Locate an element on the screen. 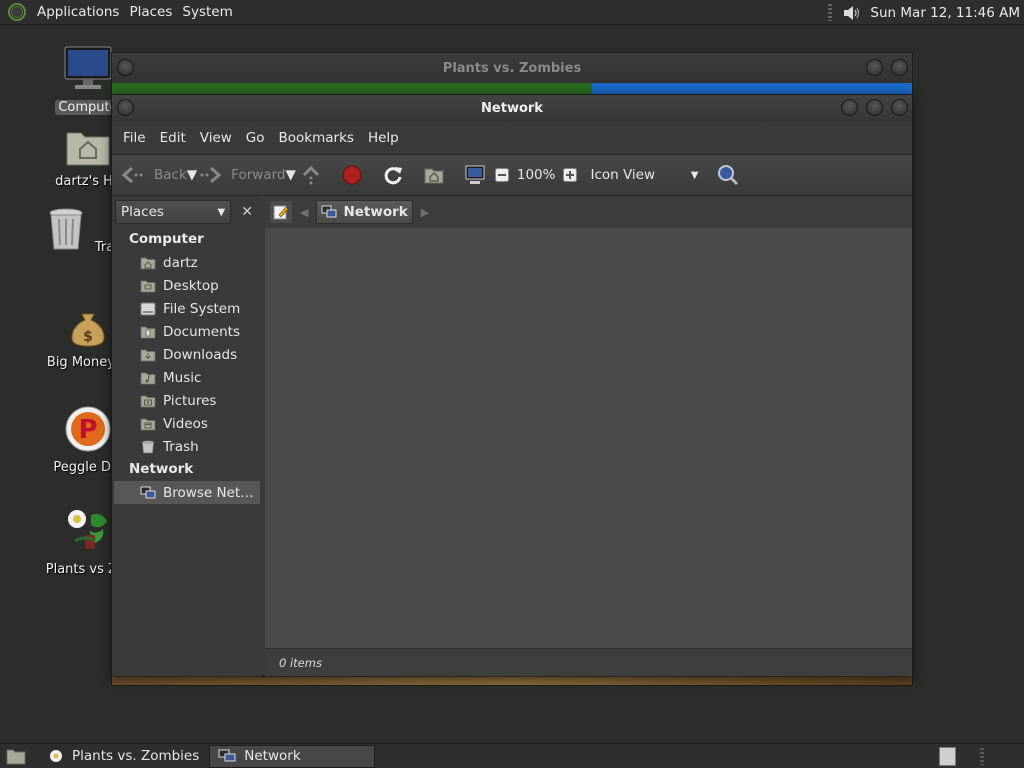 This screenshot has width=1024, height=768. path-bar: ◀ Network ▶ is located at coordinates (588, 212).